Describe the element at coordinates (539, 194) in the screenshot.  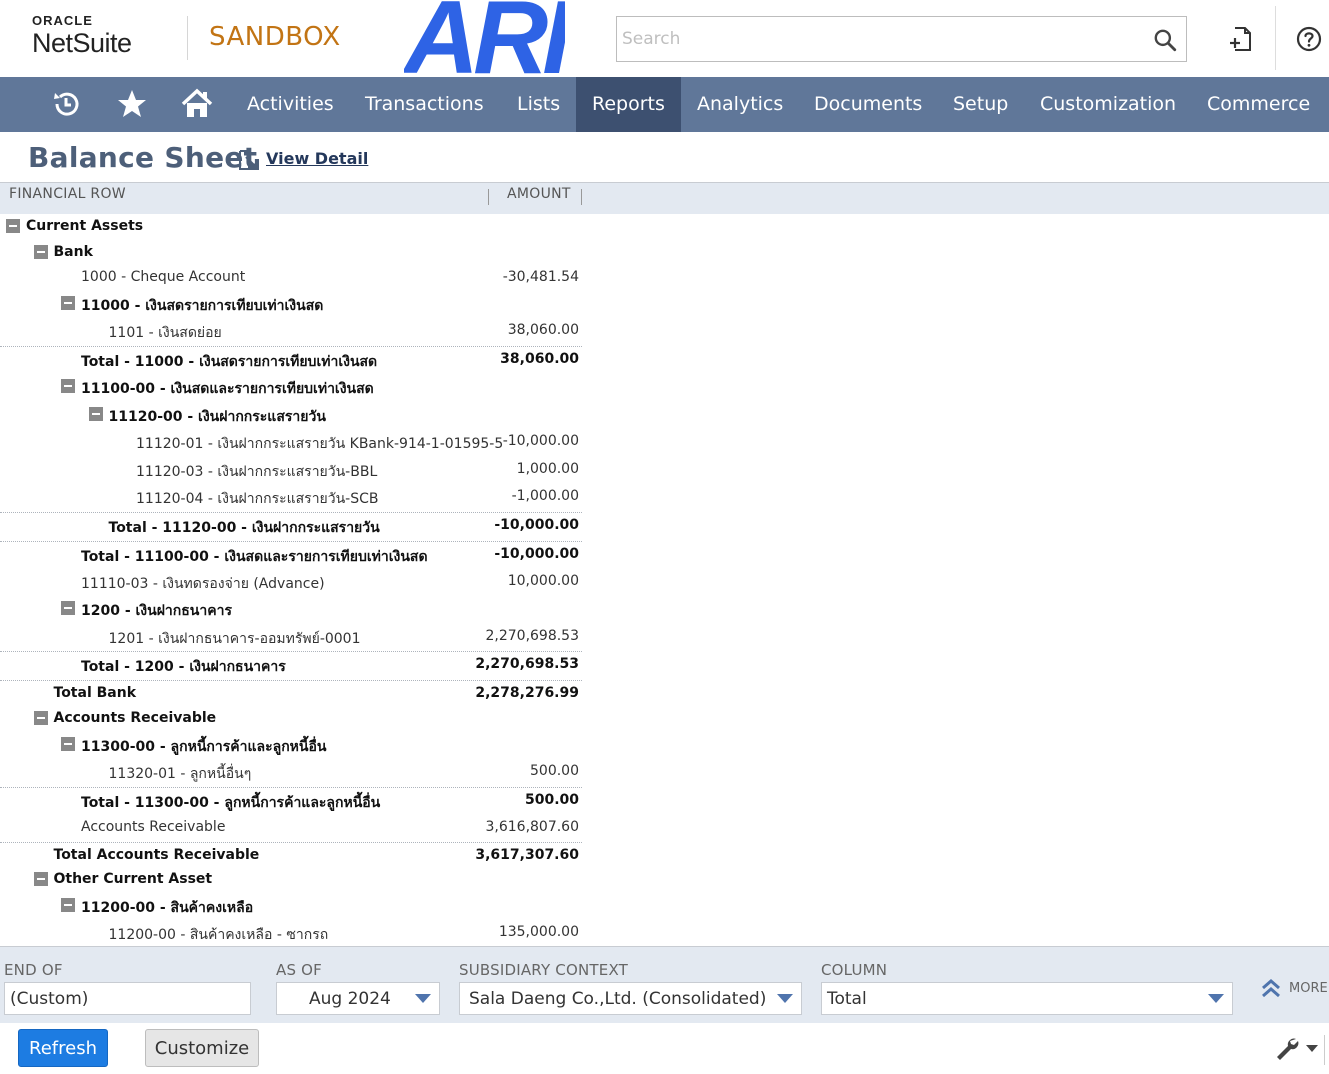
I see `column-header-amount: AMOUNT` at that location.